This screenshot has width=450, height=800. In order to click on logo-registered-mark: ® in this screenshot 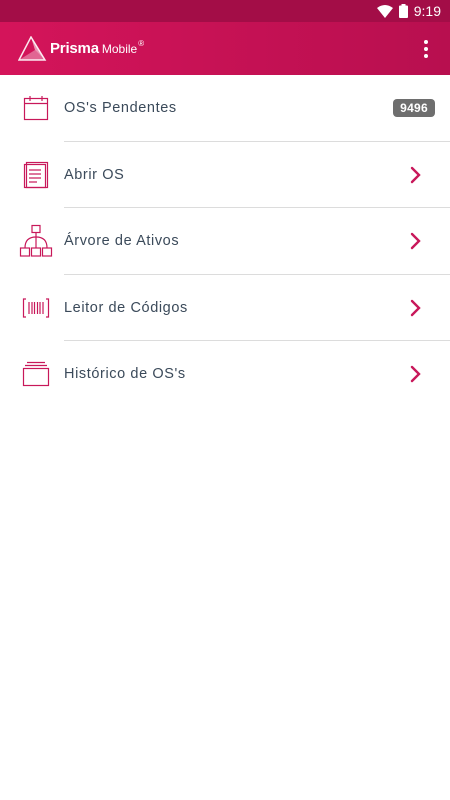, I will do `click(141, 43)`.